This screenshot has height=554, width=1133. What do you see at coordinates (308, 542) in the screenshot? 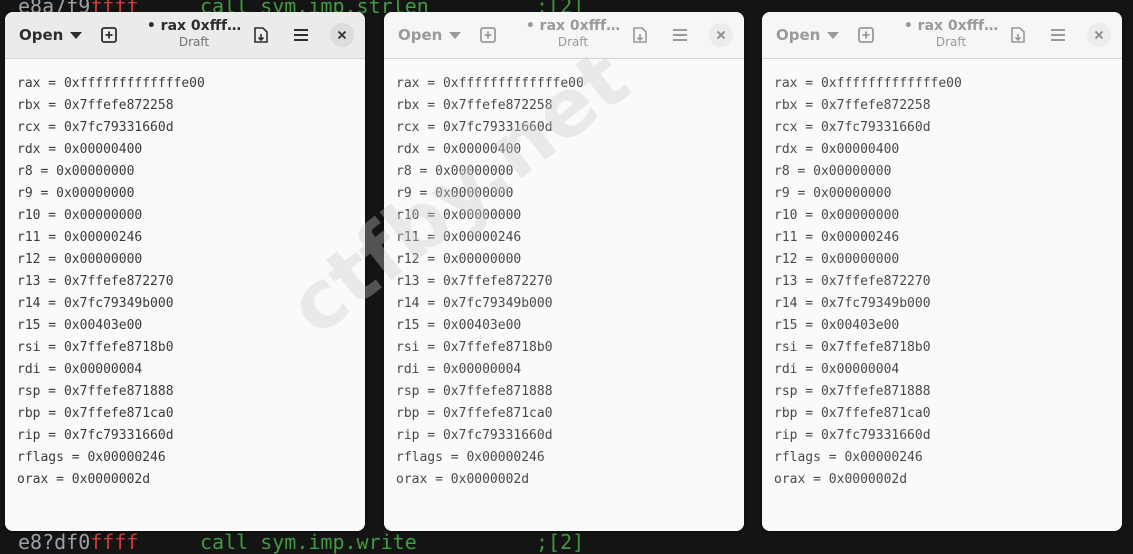
I see `terminal-instruction: call sym.imp.write` at bounding box center [308, 542].